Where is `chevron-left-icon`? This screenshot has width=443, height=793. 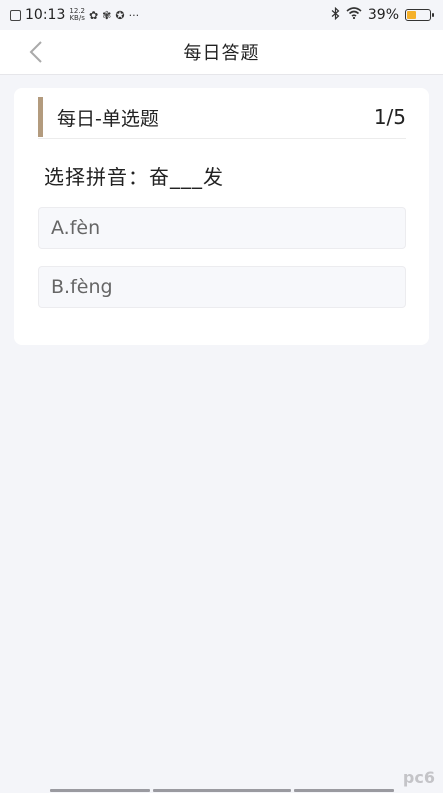
chevron-left-icon is located at coordinates (35, 52).